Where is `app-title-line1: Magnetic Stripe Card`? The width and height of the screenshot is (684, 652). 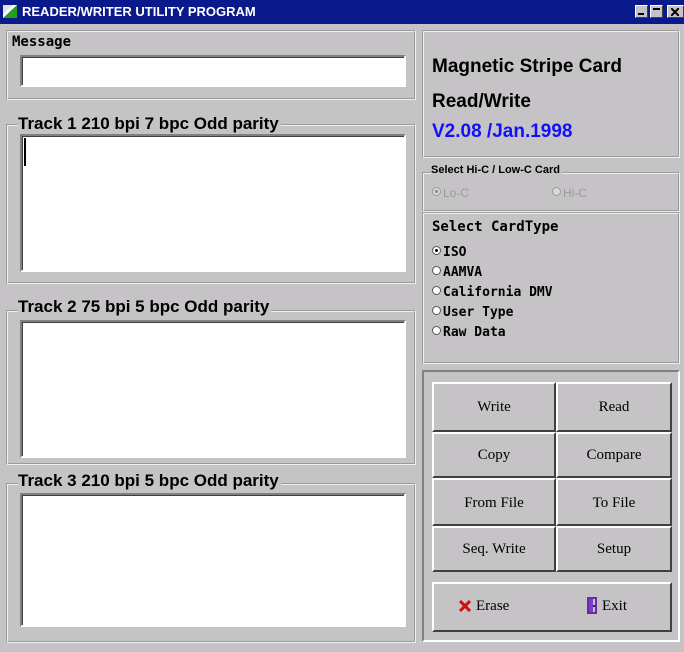
app-title-line1: Magnetic Stripe Card is located at coordinates (527, 66).